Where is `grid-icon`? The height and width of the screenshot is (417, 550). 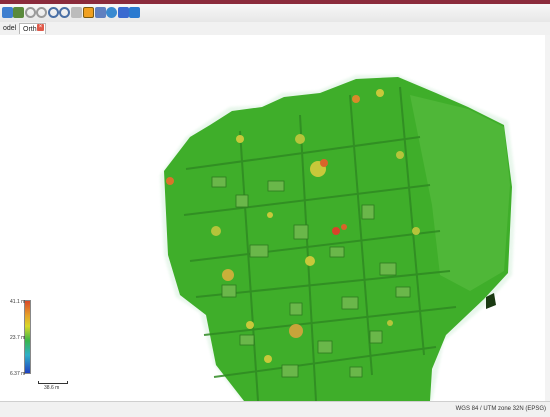 grid-icon is located at coordinates (100, 12).